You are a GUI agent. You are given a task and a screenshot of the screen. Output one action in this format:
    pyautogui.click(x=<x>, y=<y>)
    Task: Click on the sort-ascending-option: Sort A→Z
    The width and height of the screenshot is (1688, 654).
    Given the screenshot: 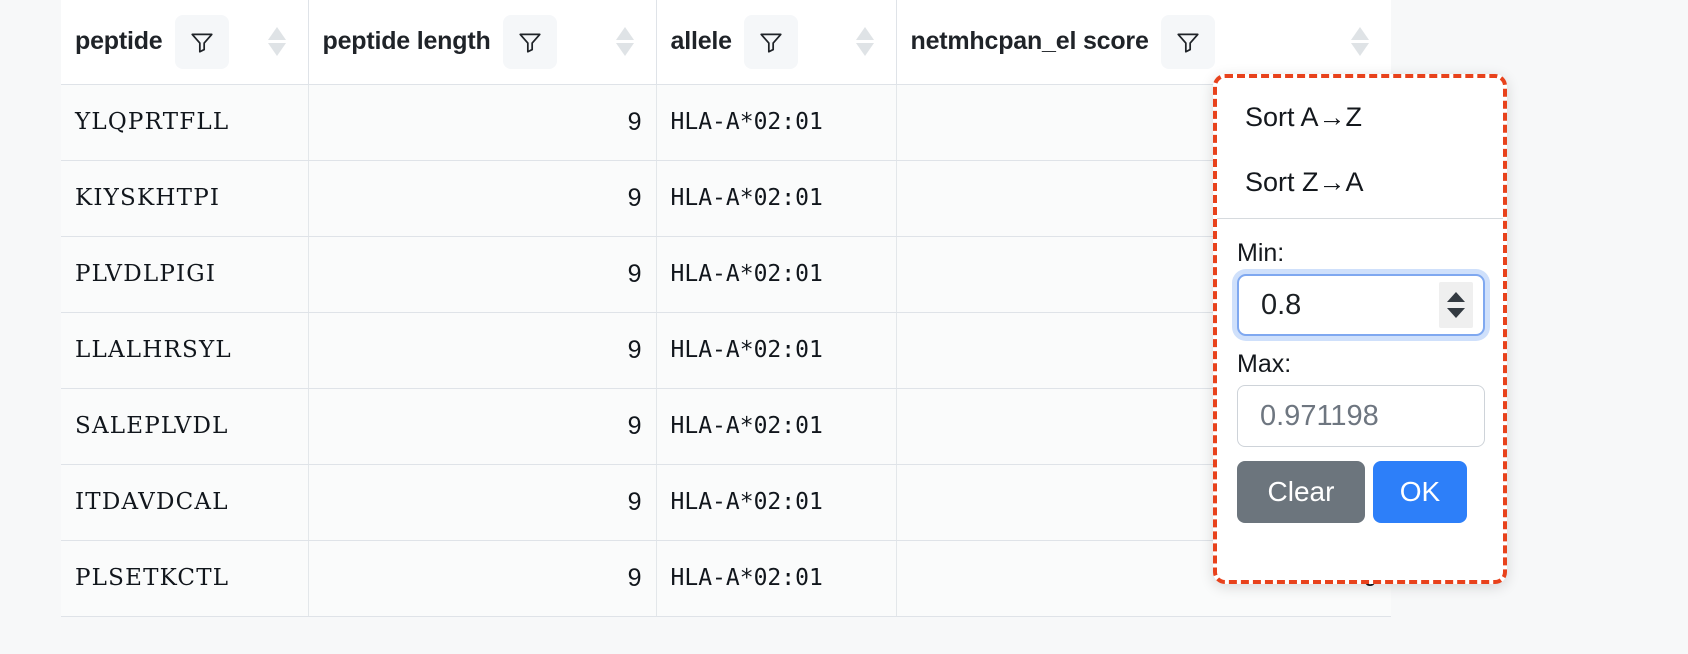 What is the action you would take?
    pyautogui.click(x=1360, y=117)
    